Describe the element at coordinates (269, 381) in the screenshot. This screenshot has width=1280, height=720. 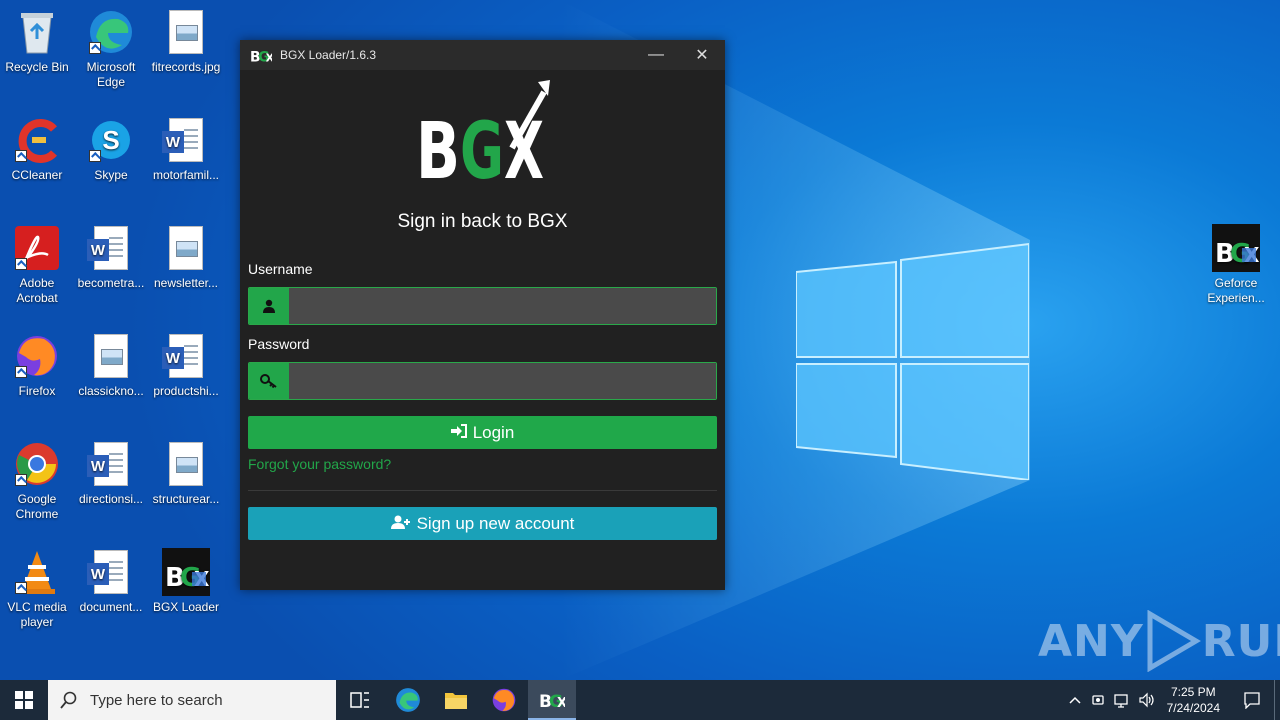
I see `key-icon` at that location.